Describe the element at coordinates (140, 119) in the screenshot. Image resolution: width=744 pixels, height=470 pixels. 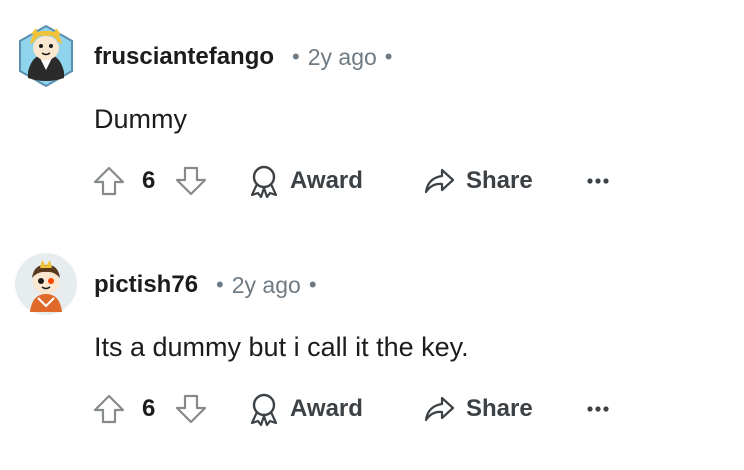
I see `comment-body: Dummy` at that location.